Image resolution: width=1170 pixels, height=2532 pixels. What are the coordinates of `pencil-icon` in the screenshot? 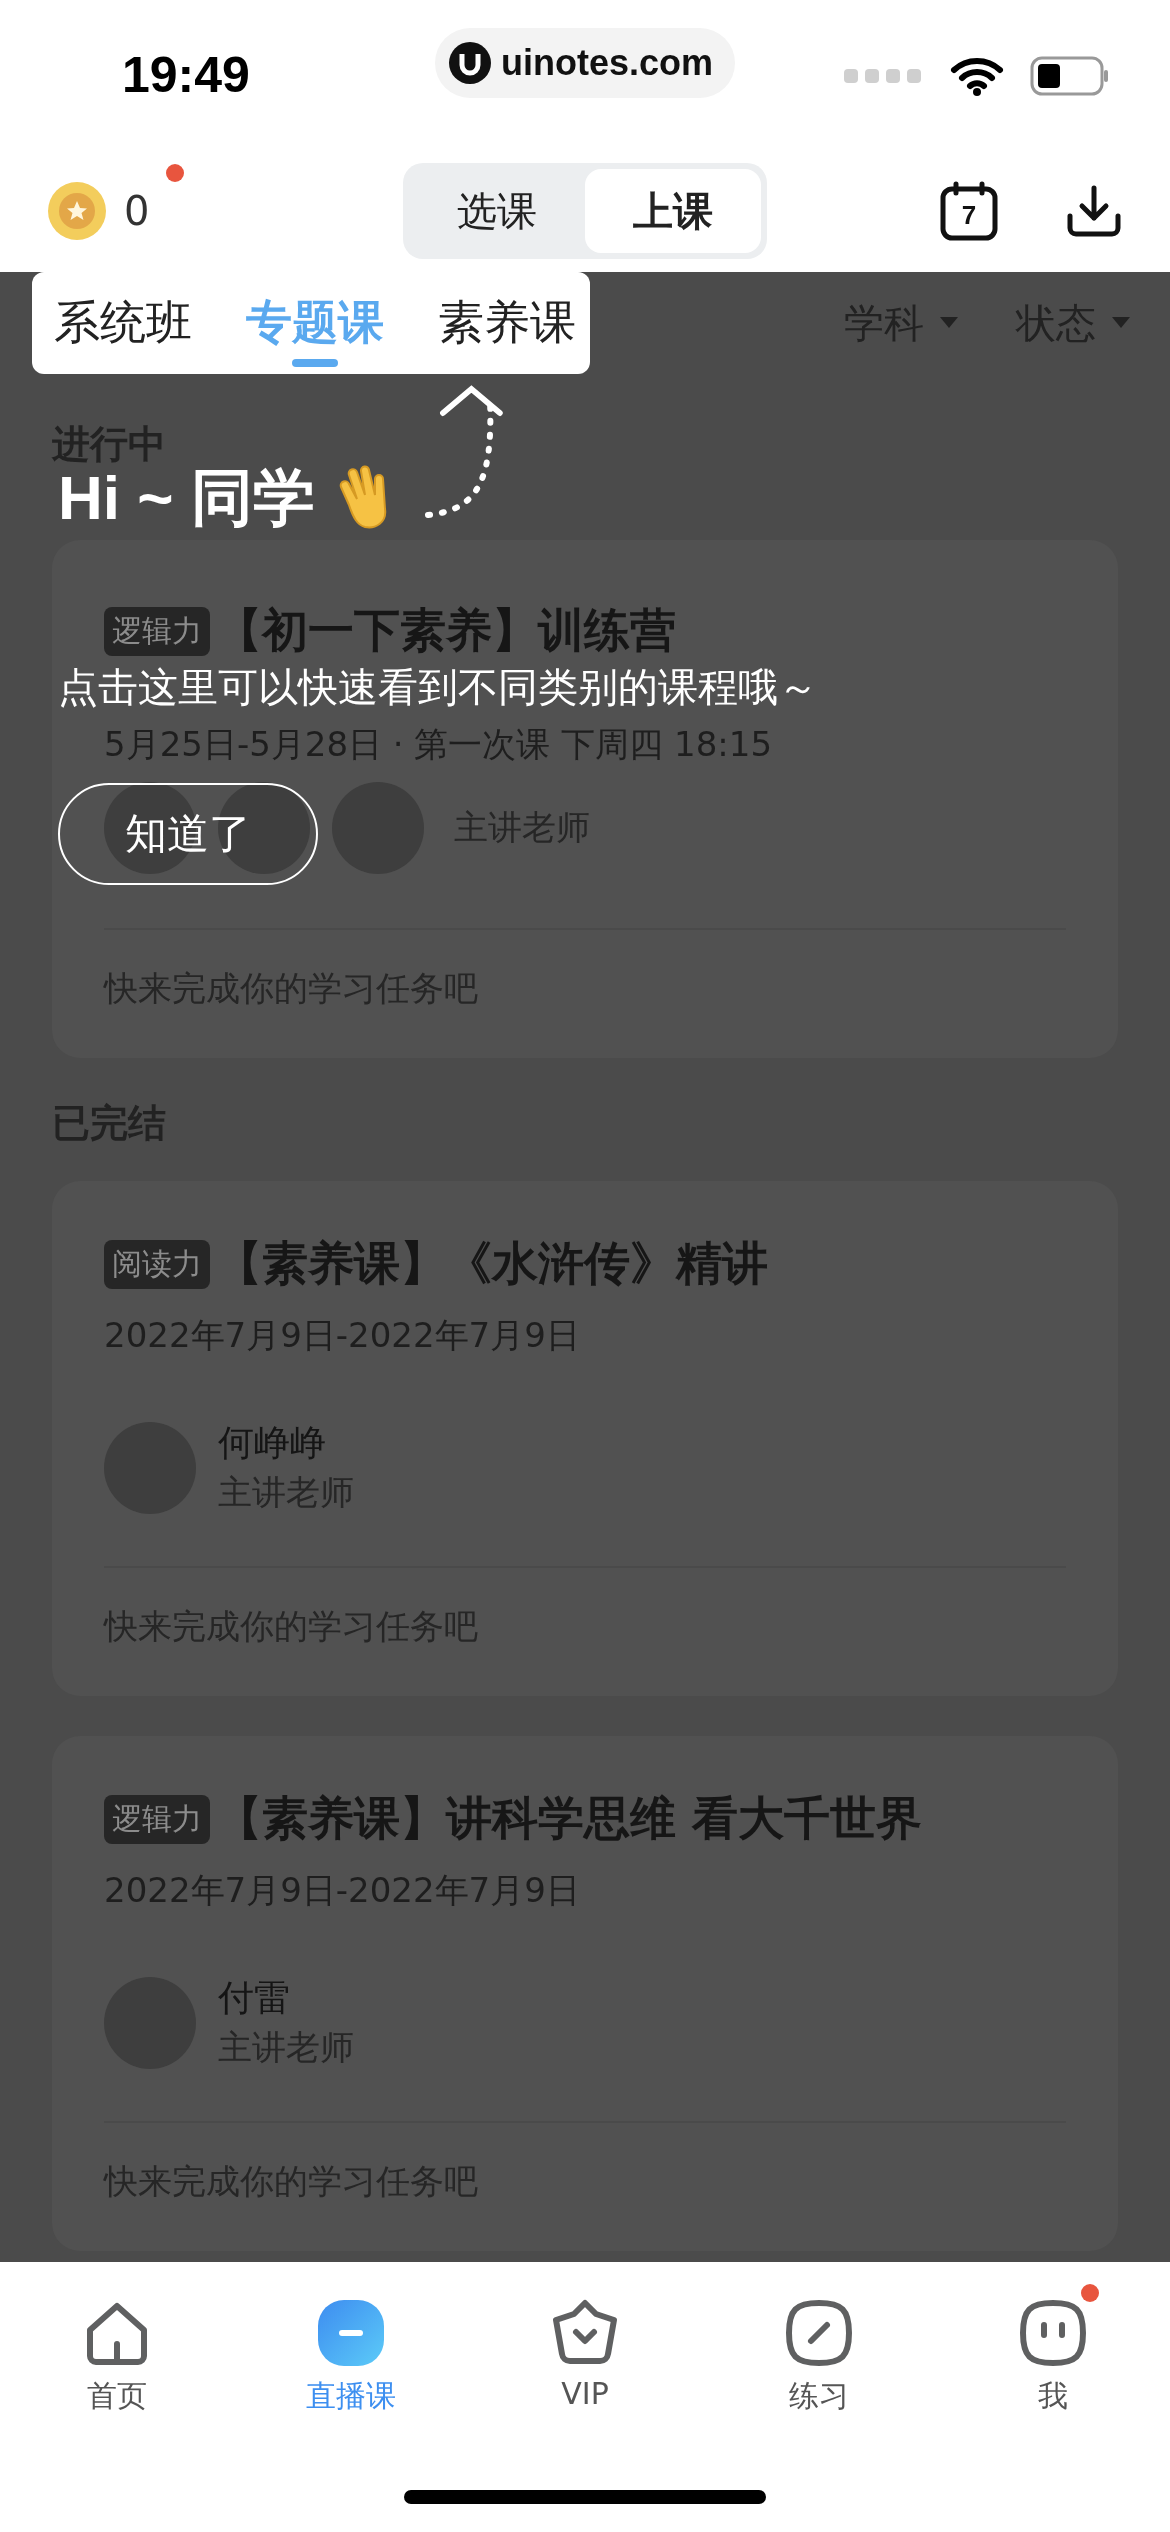 It's located at (819, 2333).